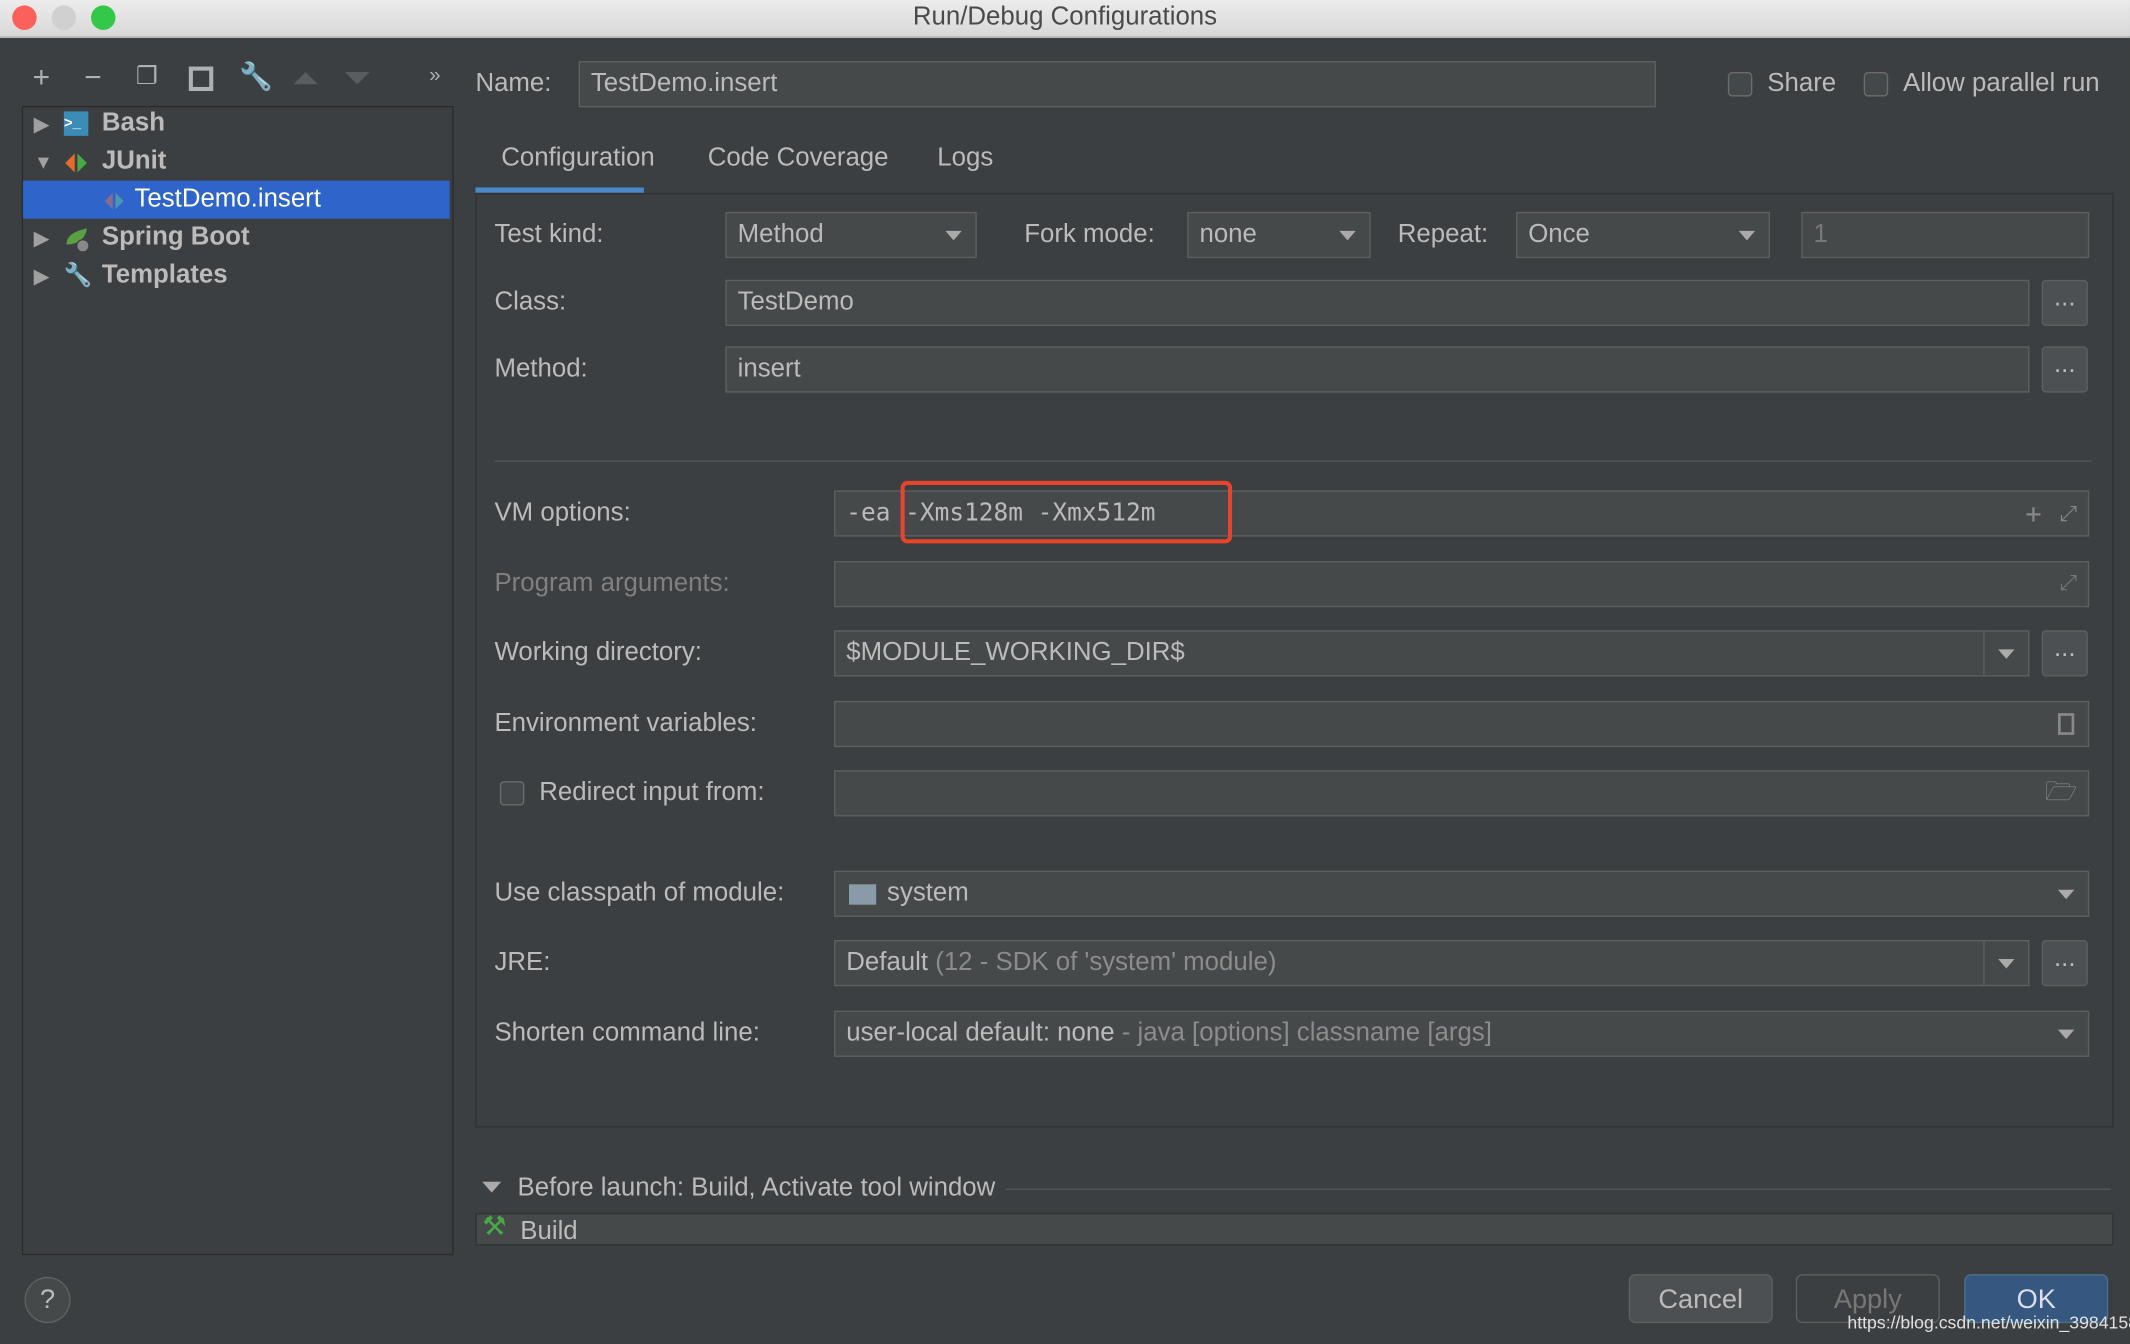  I want to click on redirect-input-label: Redirect input from:, so click(652, 792).